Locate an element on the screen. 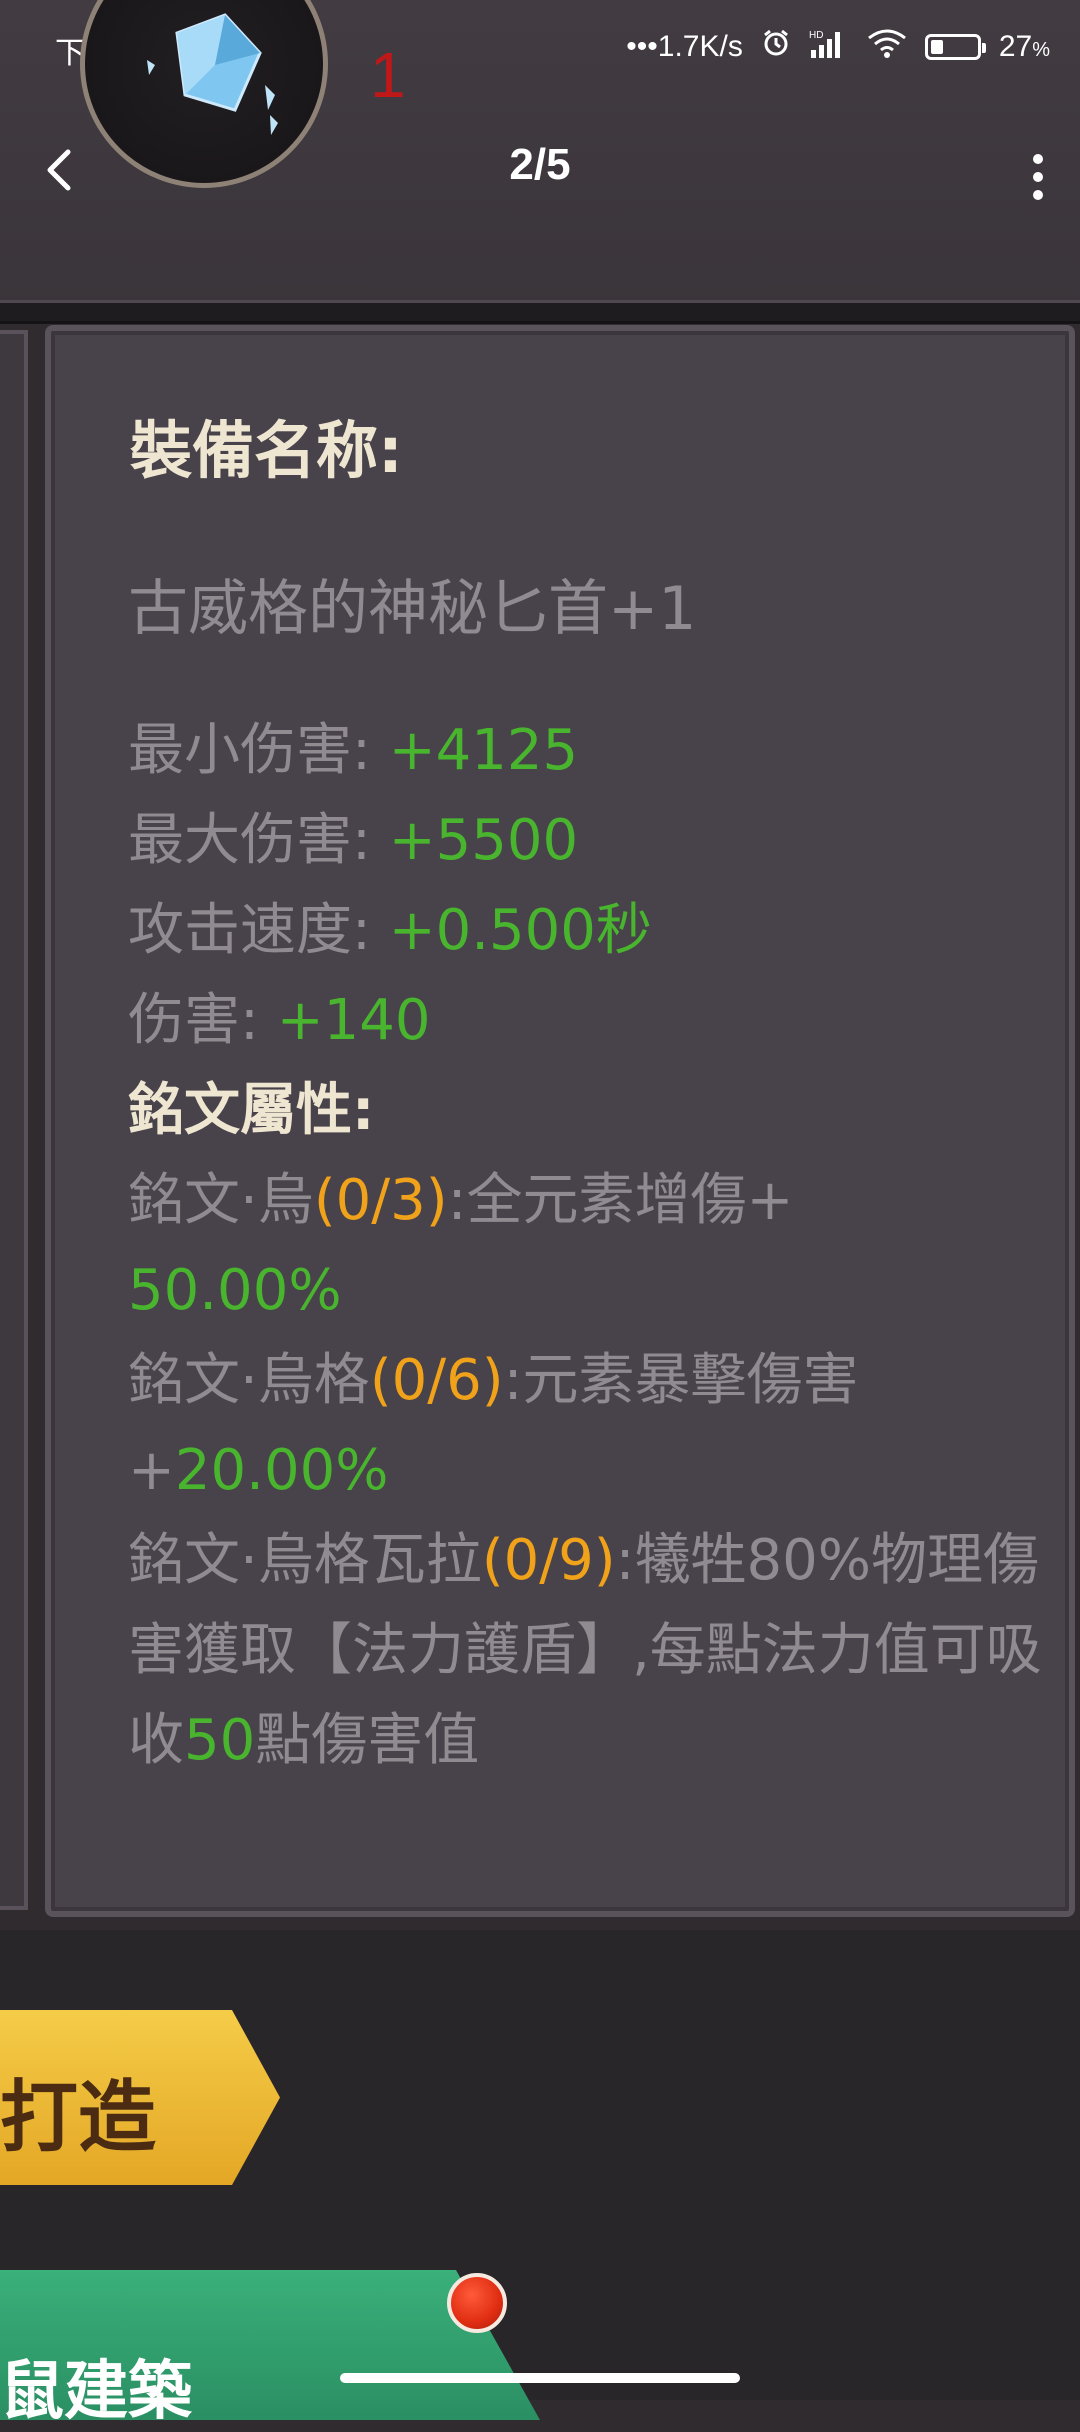 This screenshot has width=1080, height=2432. hd-signal-icon: HD is located at coordinates (829, 47).